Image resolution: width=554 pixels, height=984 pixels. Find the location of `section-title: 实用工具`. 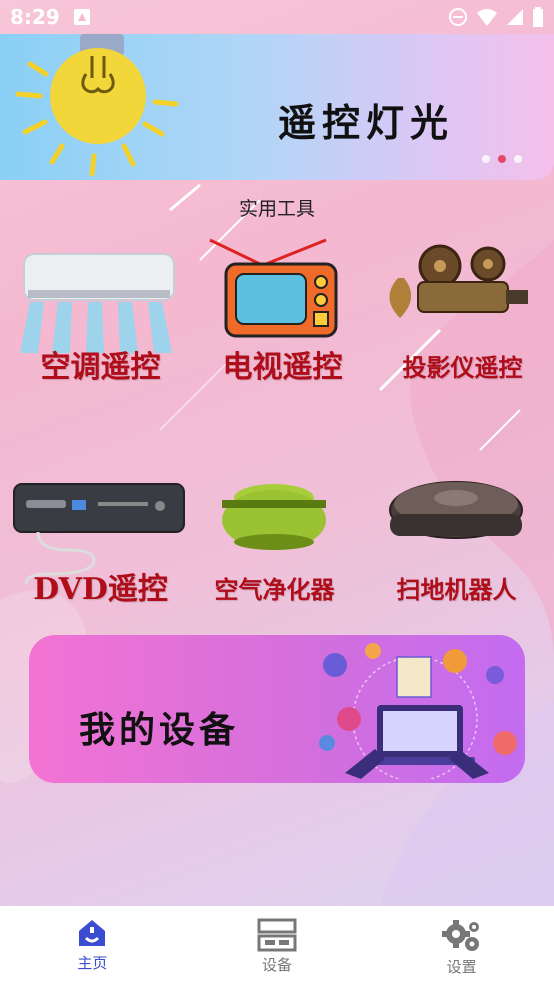

section-title: 实用工具 is located at coordinates (276, 209).